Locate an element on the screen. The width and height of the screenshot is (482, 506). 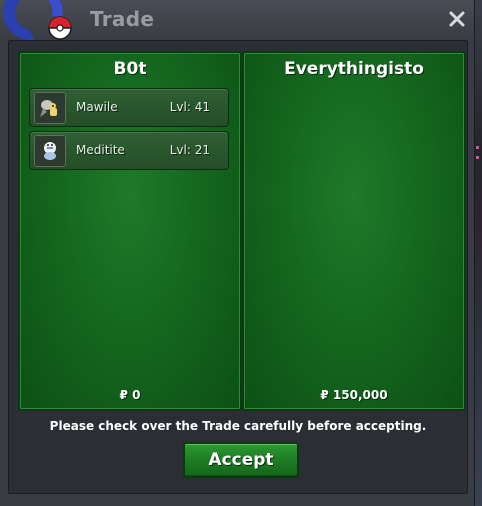
mawile-sprite-icon is located at coordinates (48, 108).